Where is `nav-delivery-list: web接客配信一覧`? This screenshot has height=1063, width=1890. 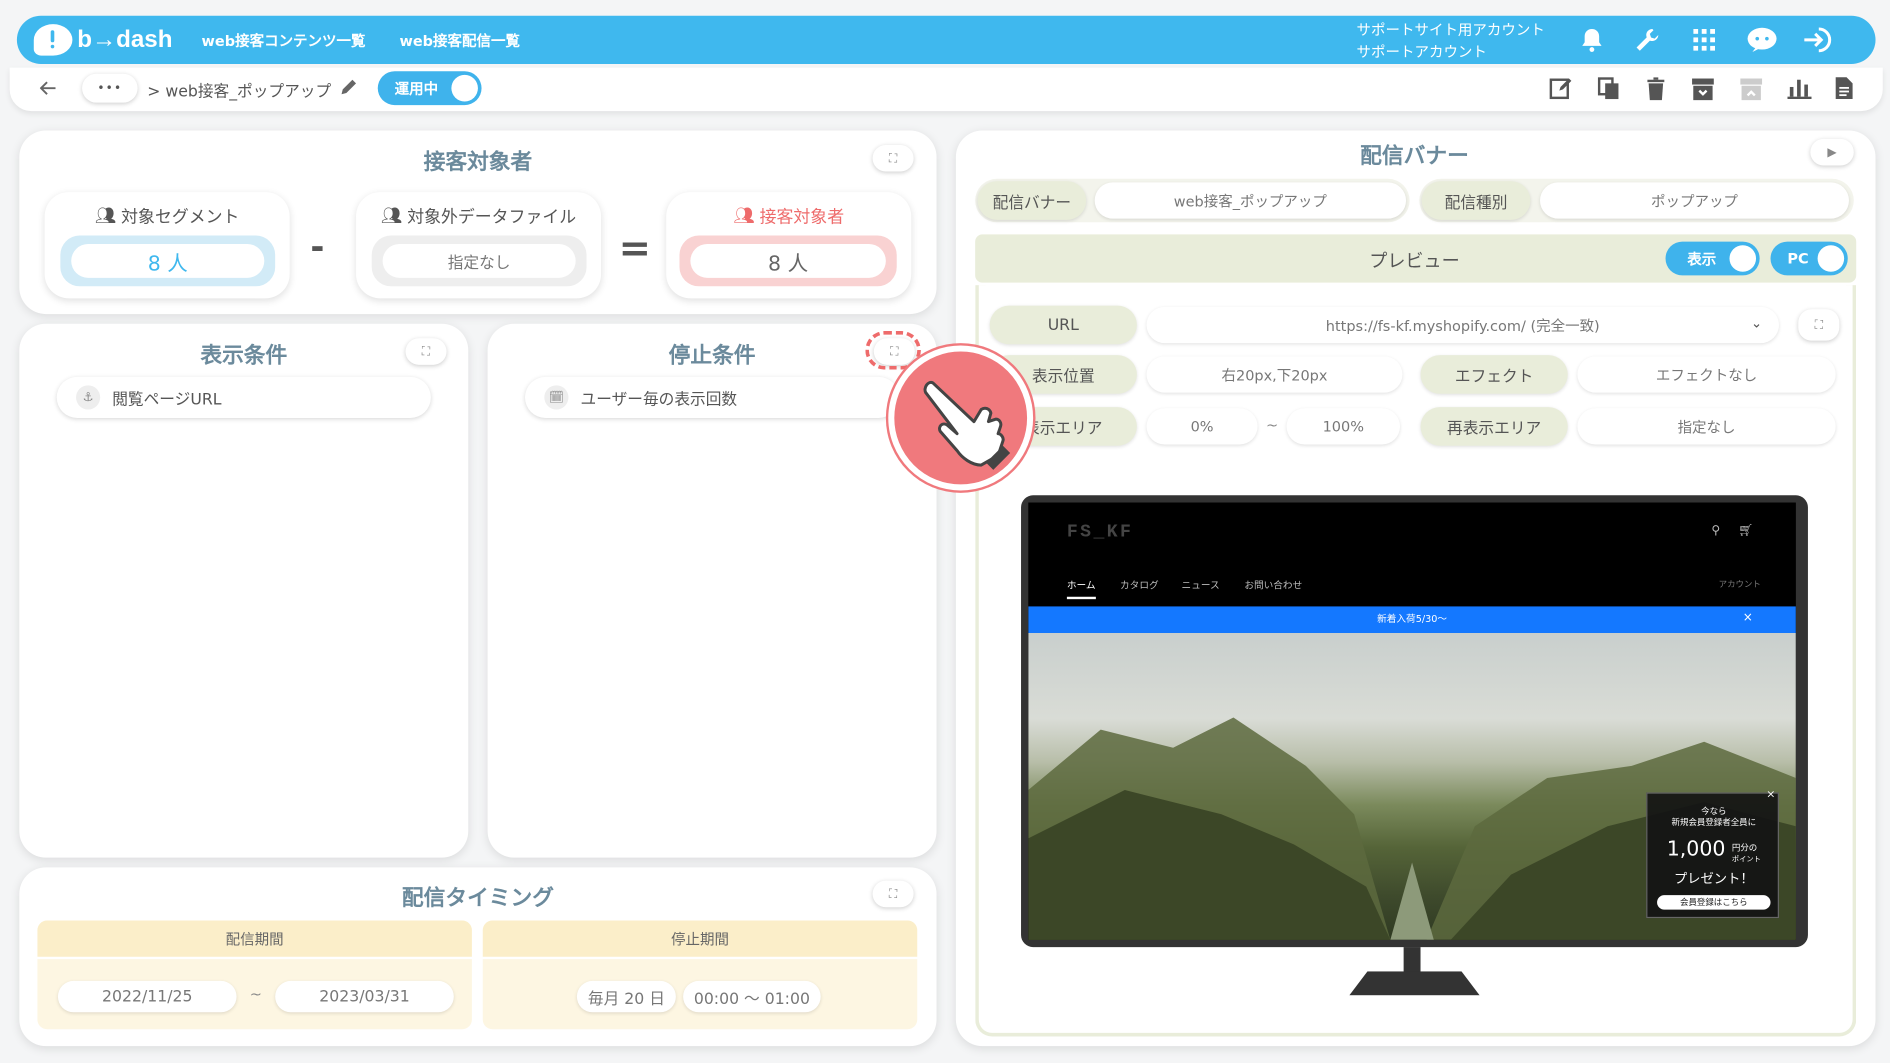
nav-delivery-list: web接客配信一覧 is located at coordinates (459, 40).